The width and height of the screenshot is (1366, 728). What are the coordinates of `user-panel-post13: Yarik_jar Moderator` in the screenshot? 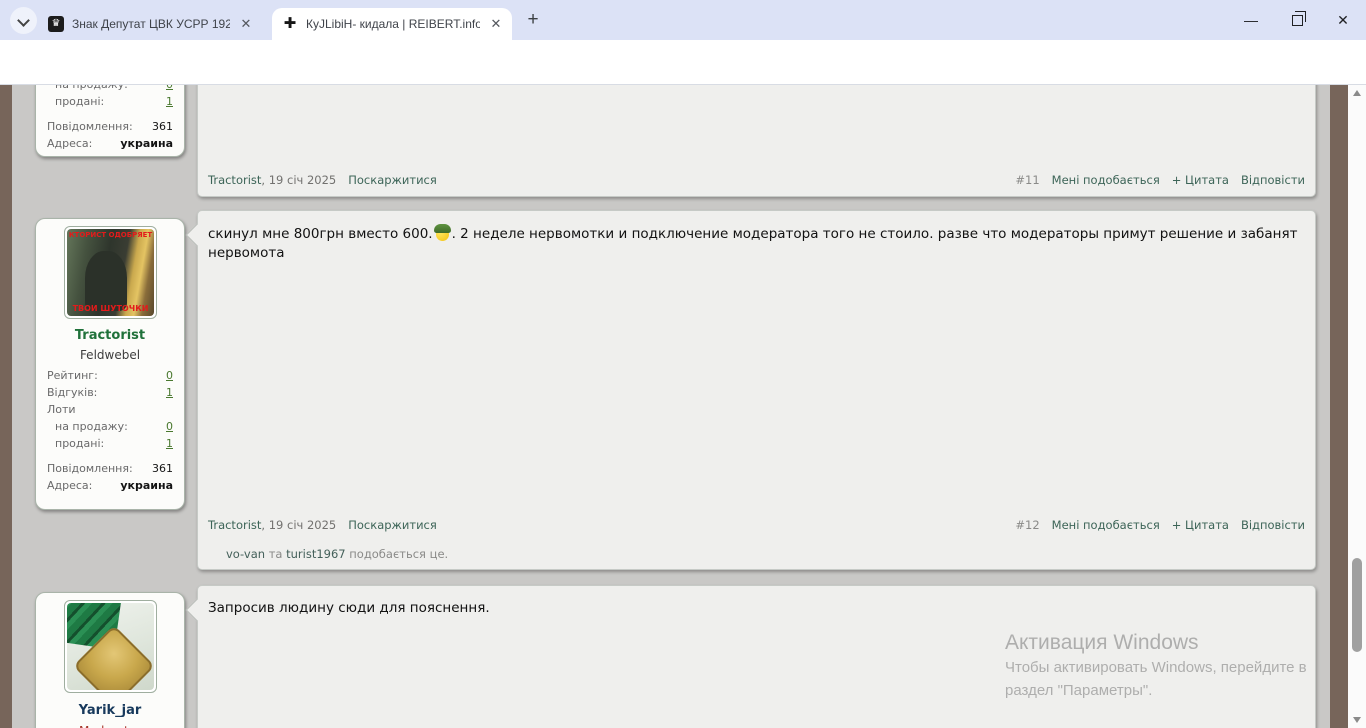 It's located at (110, 660).